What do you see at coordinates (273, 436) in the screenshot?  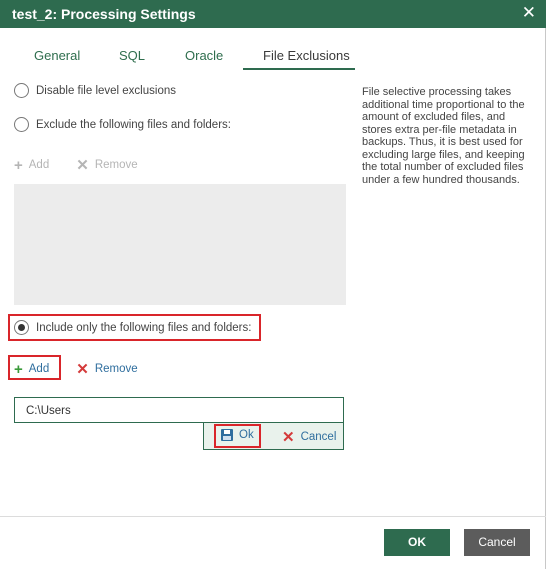 I see `edit-action-bar: Ok ✕ Cancel` at bounding box center [273, 436].